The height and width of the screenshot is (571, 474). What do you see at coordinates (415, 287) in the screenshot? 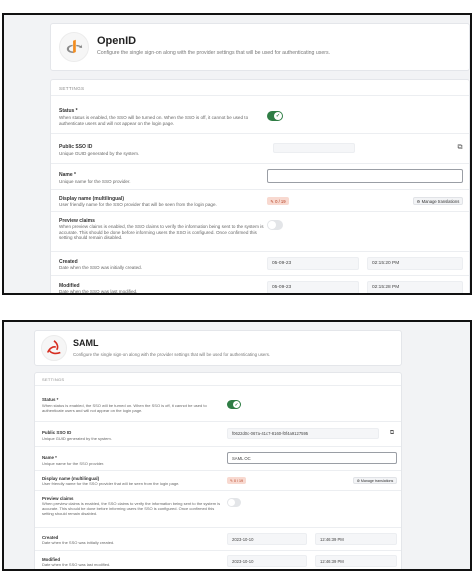
I see `modified-time: 02:15:28 PM` at bounding box center [415, 287].